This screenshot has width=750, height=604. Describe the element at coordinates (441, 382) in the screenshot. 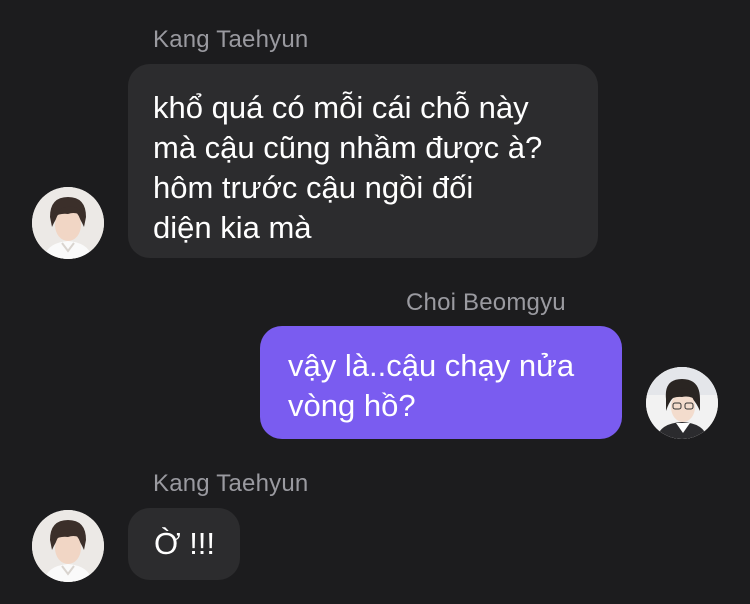

I see `message-bubble-outgoing: vậy là..cậu chạy nửa vòng hồ?` at that location.